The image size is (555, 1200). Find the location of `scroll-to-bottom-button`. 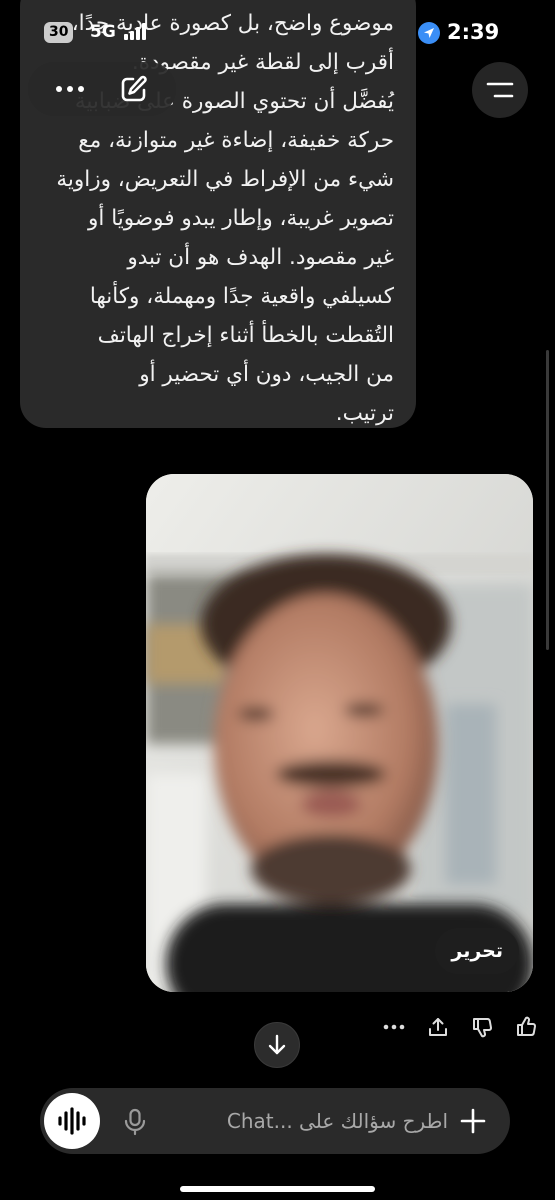

scroll-to-bottom-button is located at coordinates (277, 1045).